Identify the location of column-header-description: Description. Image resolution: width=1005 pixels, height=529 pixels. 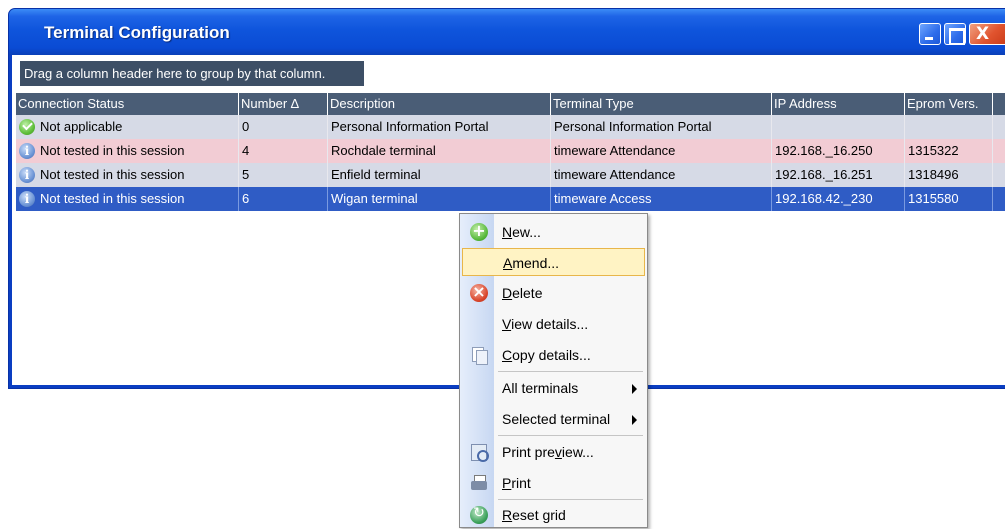
(439, 104).